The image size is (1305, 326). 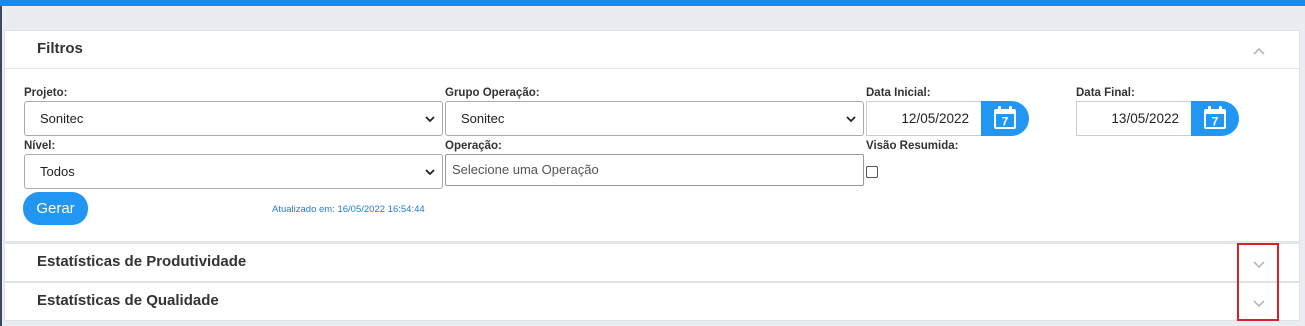 What do you see at coordinates (654, 170) in the screenshot?
I see `operacao-input: Selecione uma Operação` at bounding box center [654, 170].